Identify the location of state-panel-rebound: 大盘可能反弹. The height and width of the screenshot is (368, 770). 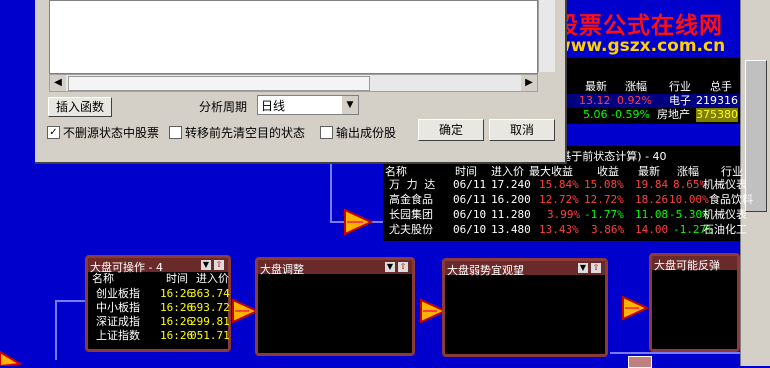
(694, 302).